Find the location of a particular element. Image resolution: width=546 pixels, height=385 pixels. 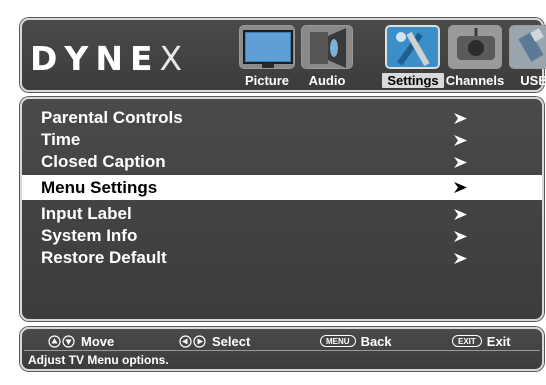

tab-audio: Audio is located at coordinates (327, 58).